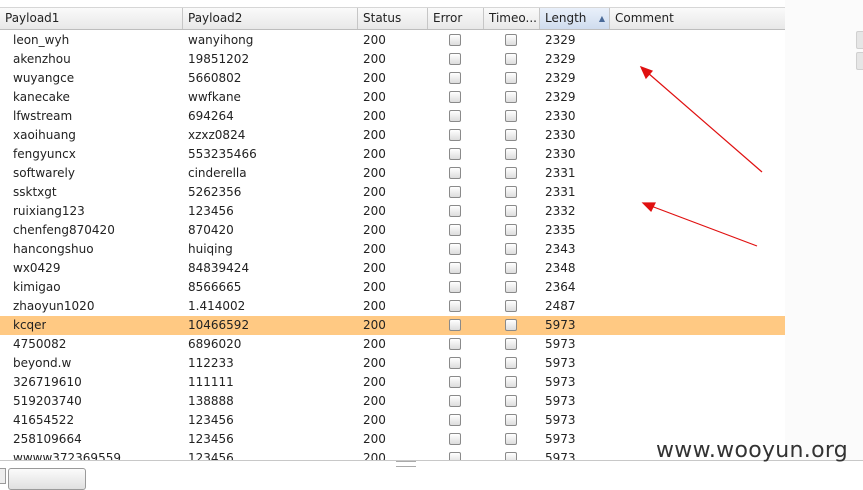 The height and width of the screenshot is (490, 863). Describe the element at coordinates (3, 476) in the screenshot. I see `left-control-fragment` at that location.